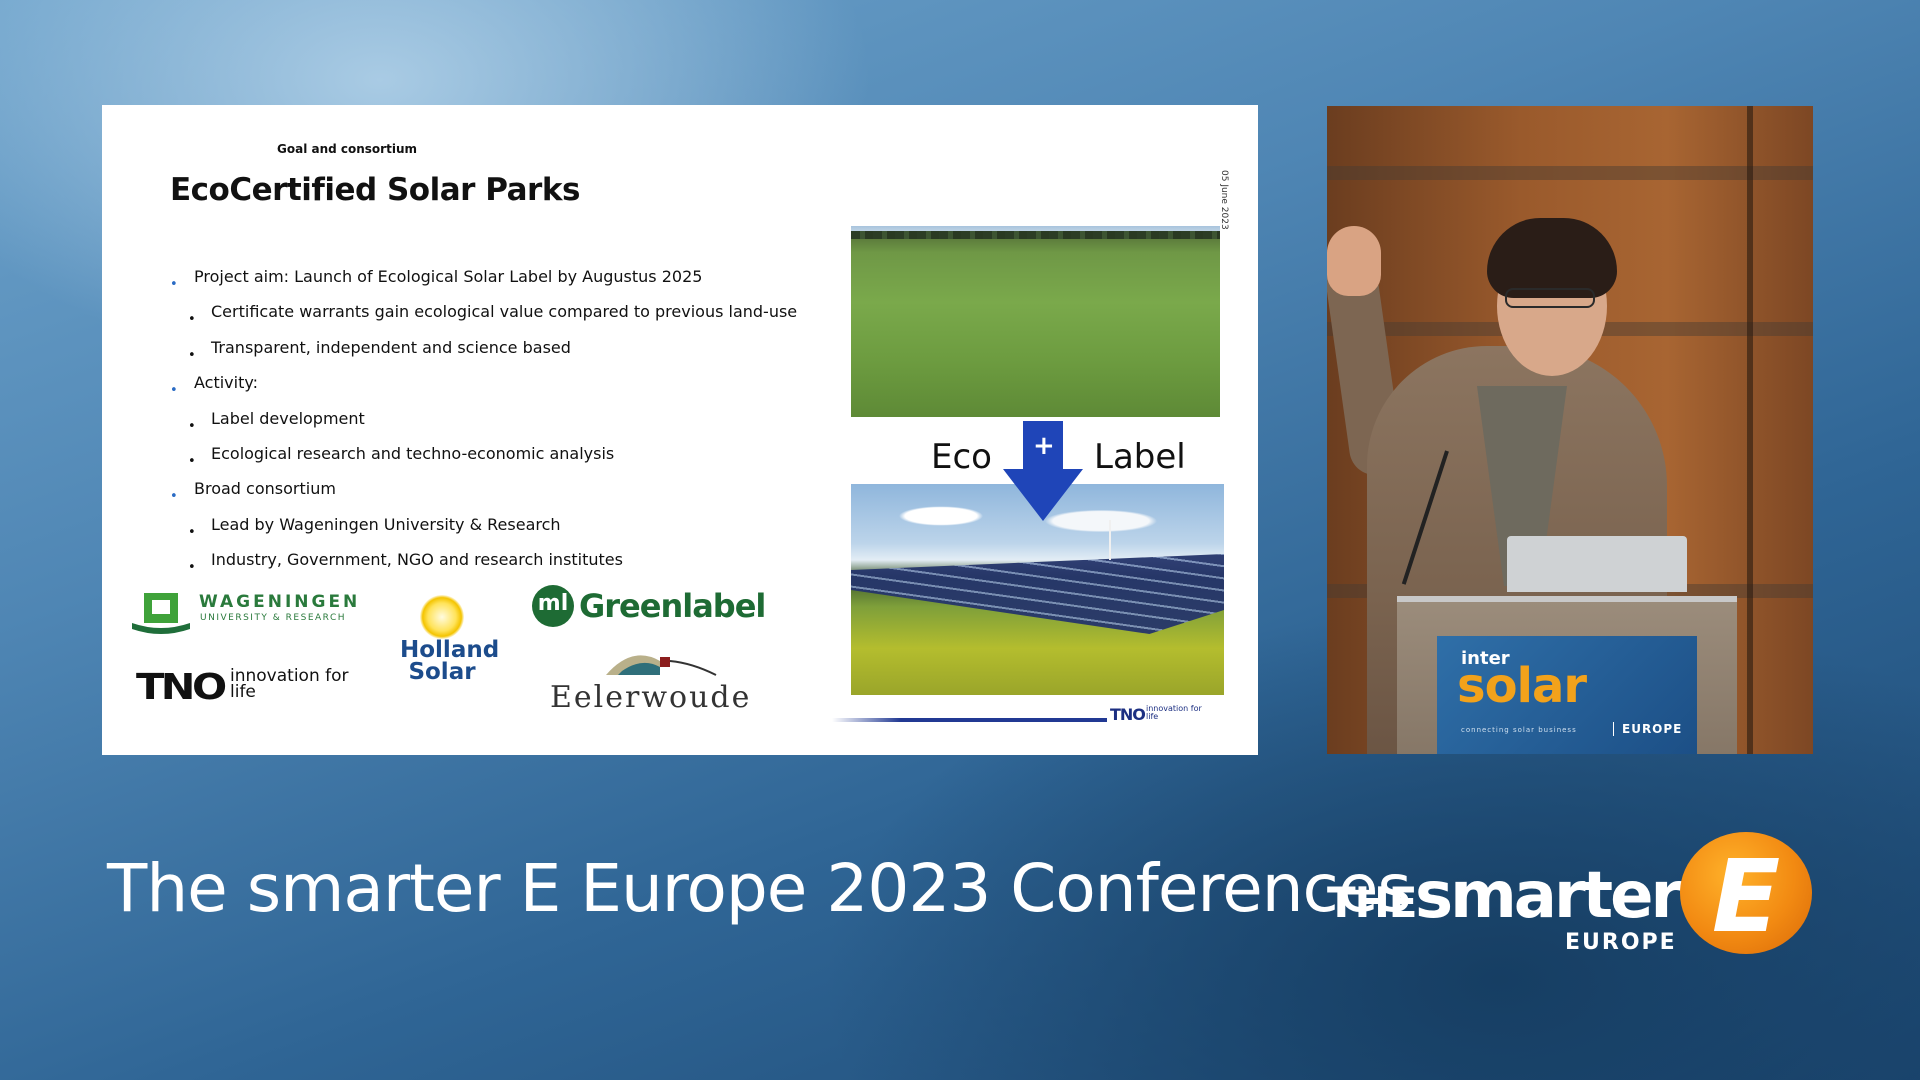 The image size is (1920, 1080). Describe the element at coordinates (347, 149) in the screenshot. I see `slide-kicker: Goal and consortium` at that location.